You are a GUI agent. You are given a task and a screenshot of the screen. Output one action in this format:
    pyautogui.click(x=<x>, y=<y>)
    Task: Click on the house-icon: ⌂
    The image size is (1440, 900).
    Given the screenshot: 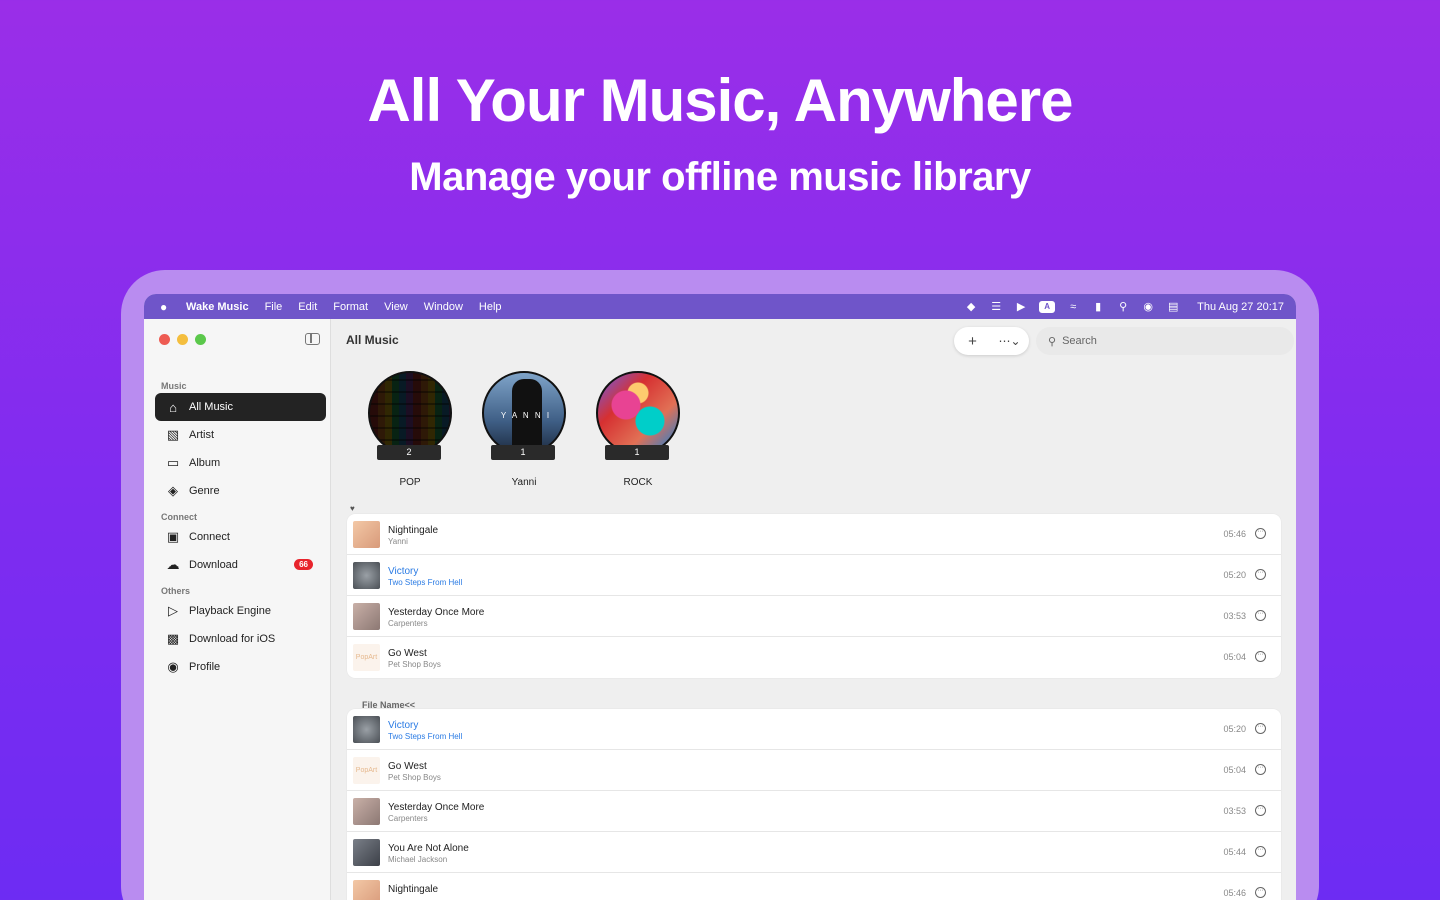 What is the action you would take?
    pyautogui.click(x=173, y=407)
    